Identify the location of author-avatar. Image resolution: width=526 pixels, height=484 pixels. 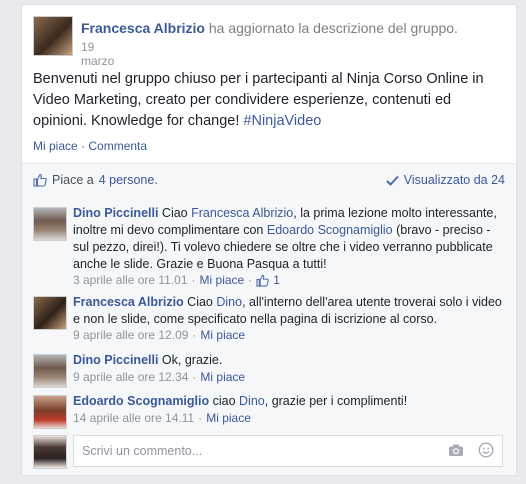
(53, 36).